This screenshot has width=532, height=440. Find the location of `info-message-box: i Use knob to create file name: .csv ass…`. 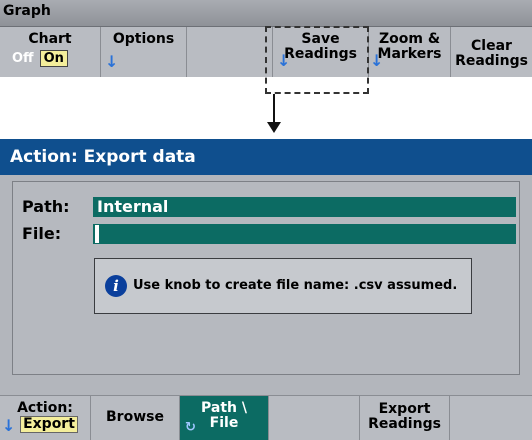

info-message-box: i Use knob to create file name: .csv ass… is located at coordinates (283, 286).